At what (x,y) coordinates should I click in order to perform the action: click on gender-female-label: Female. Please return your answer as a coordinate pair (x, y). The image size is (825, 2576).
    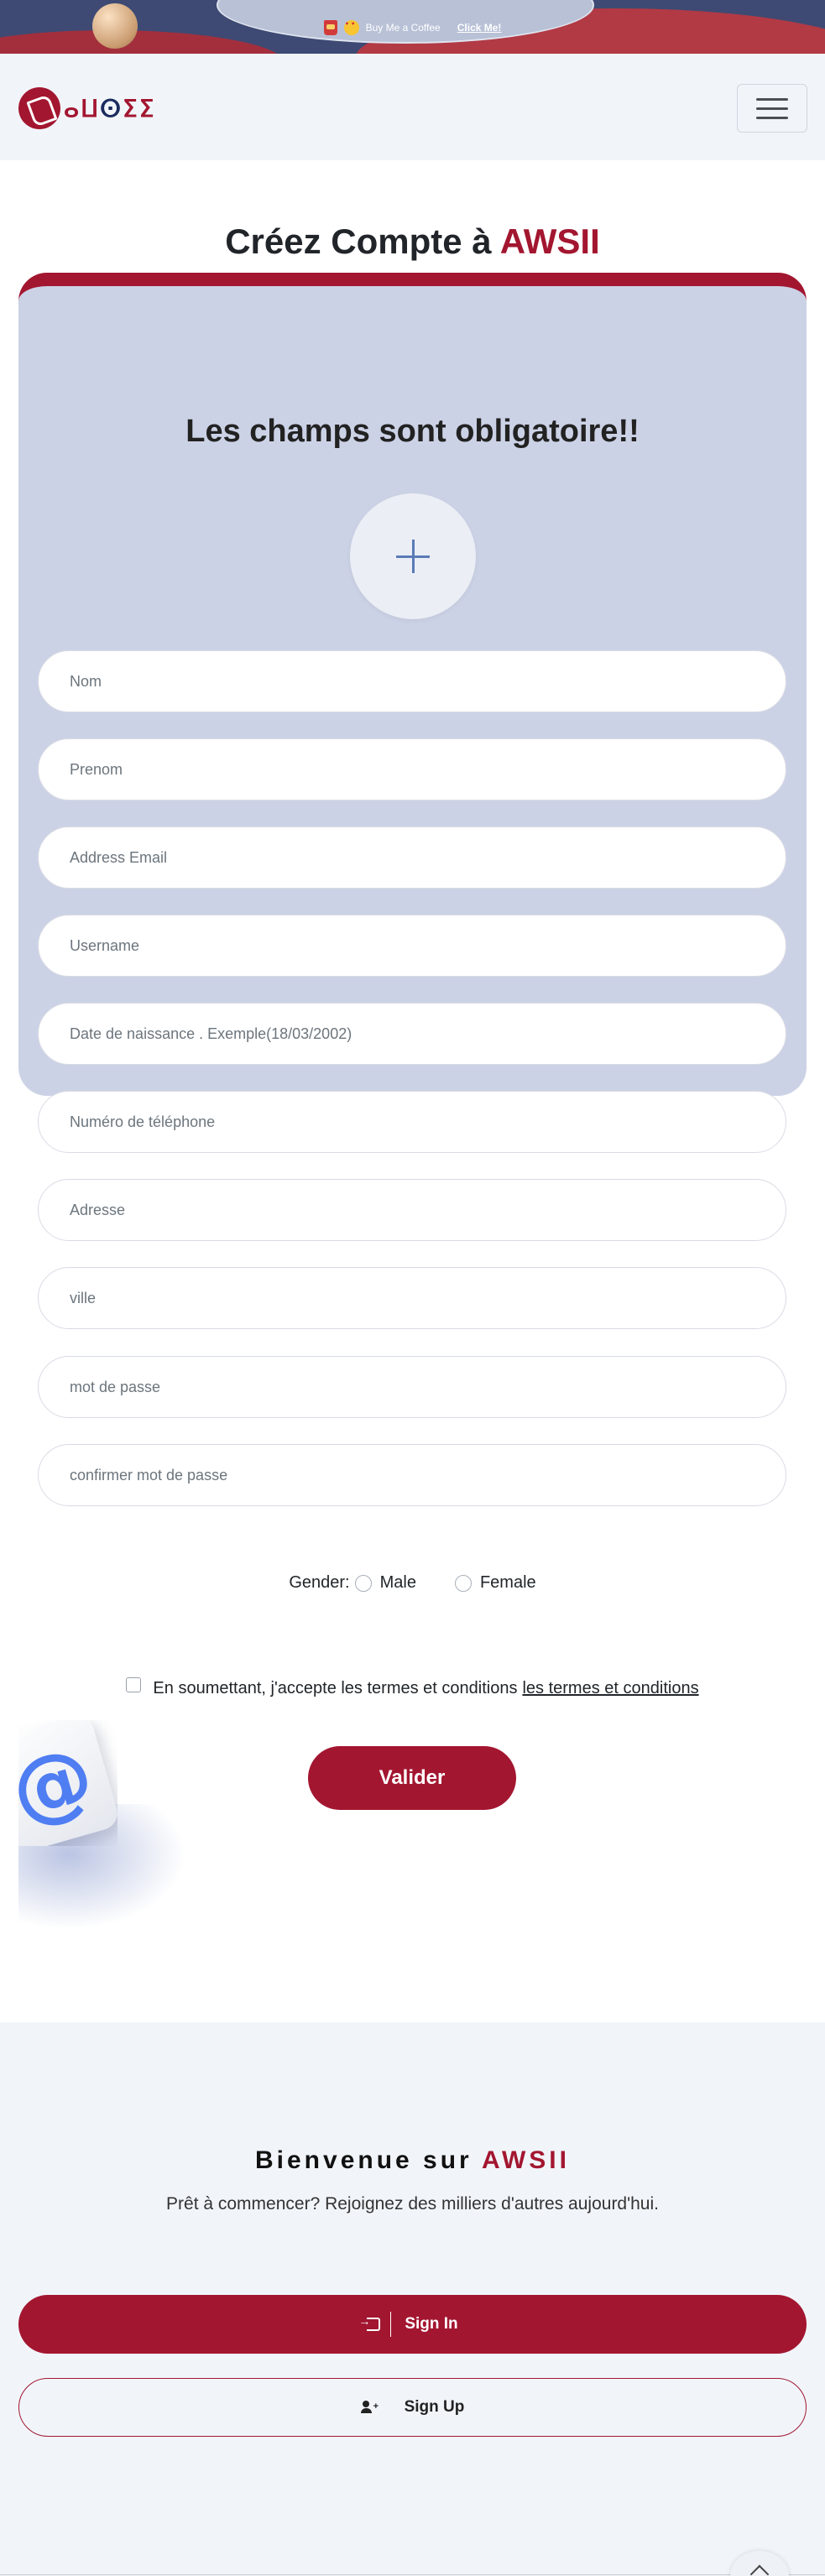
    Looking at the image, I should click on (507, 1582).